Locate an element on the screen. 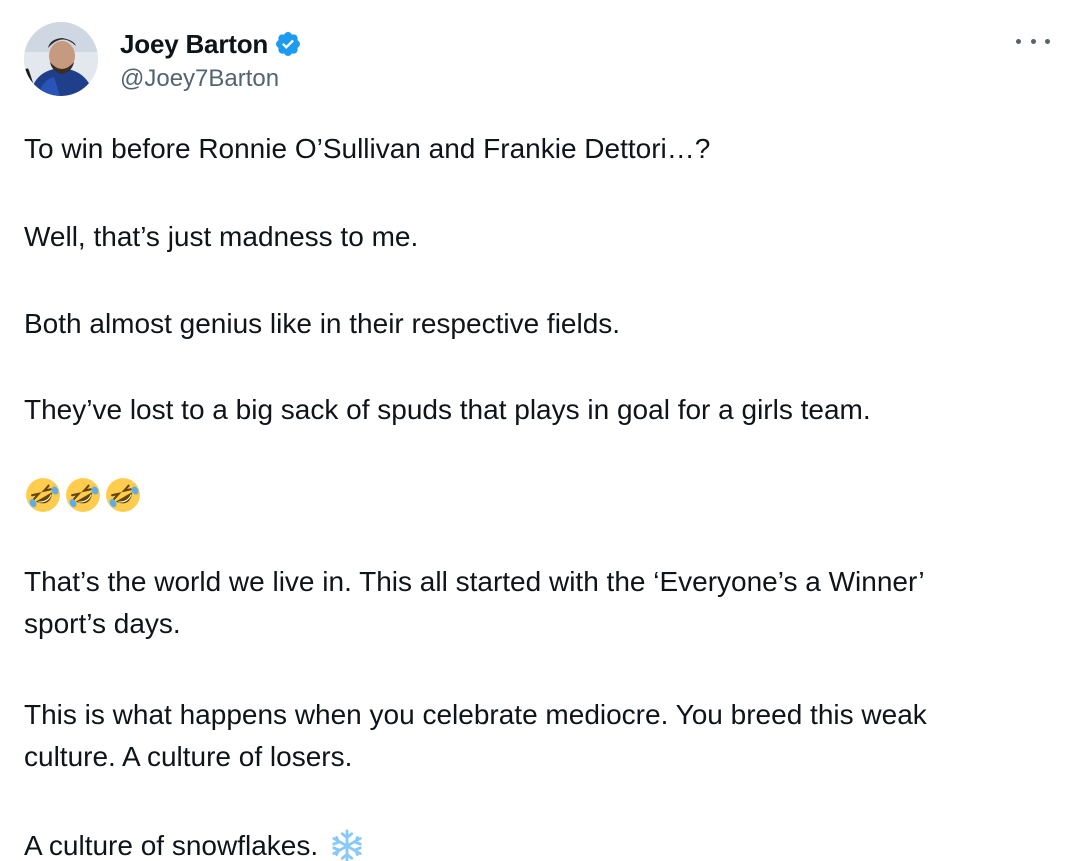 Image resolution: width=1080 pixels, height=861 pixels. tweet-header: Joey Barton @Joey7Barton is located at coordinates (163, 59).